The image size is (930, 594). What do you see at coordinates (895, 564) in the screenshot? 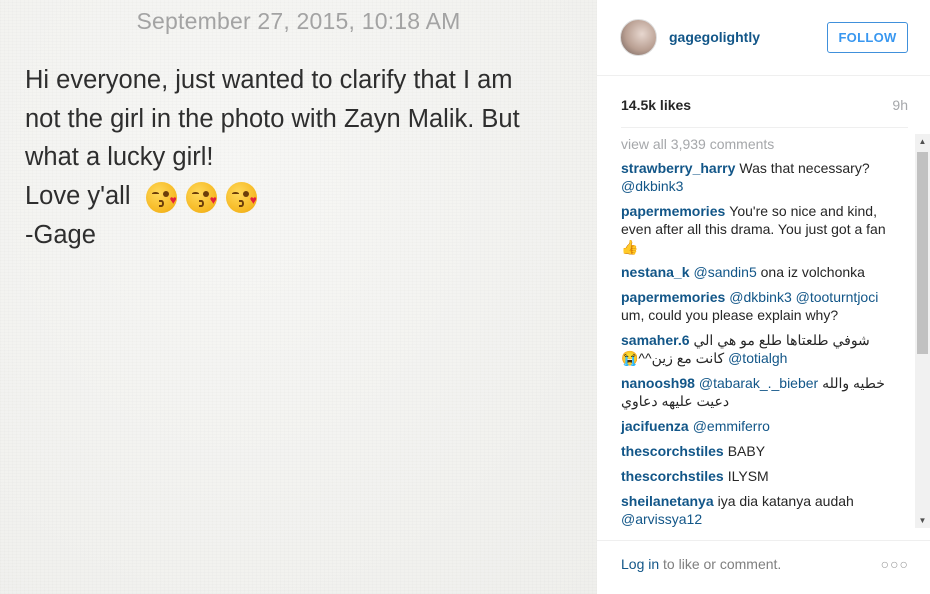
I see `more-options-icon: ○○○` at bounding box center [895, 564].